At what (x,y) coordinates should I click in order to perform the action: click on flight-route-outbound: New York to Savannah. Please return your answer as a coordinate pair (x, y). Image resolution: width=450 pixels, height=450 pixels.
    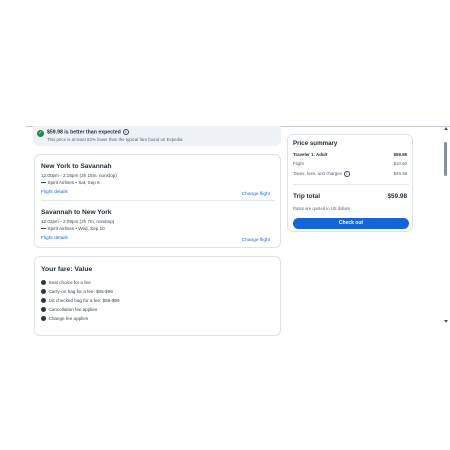
    Looking at the image, I should click on (76, 166).